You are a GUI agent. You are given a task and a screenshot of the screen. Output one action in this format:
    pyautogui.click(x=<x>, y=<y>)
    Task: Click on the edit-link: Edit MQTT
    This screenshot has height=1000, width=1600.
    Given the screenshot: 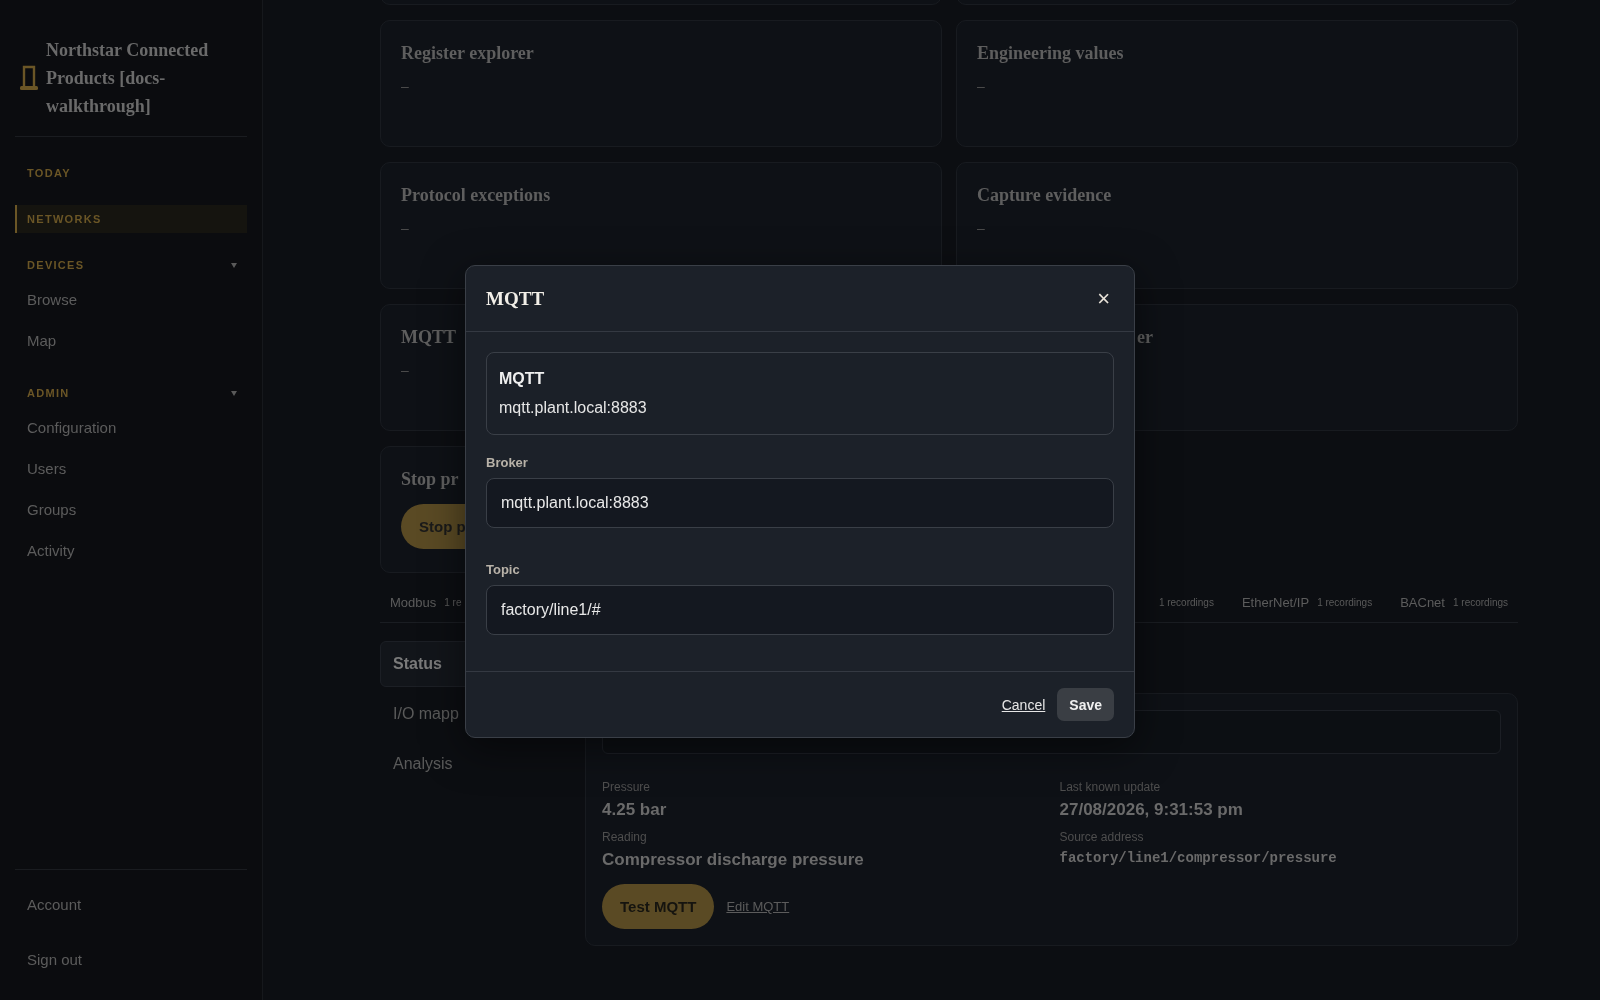 What is the action you would take?
    pyautogui.click(x=758, y=906)
    